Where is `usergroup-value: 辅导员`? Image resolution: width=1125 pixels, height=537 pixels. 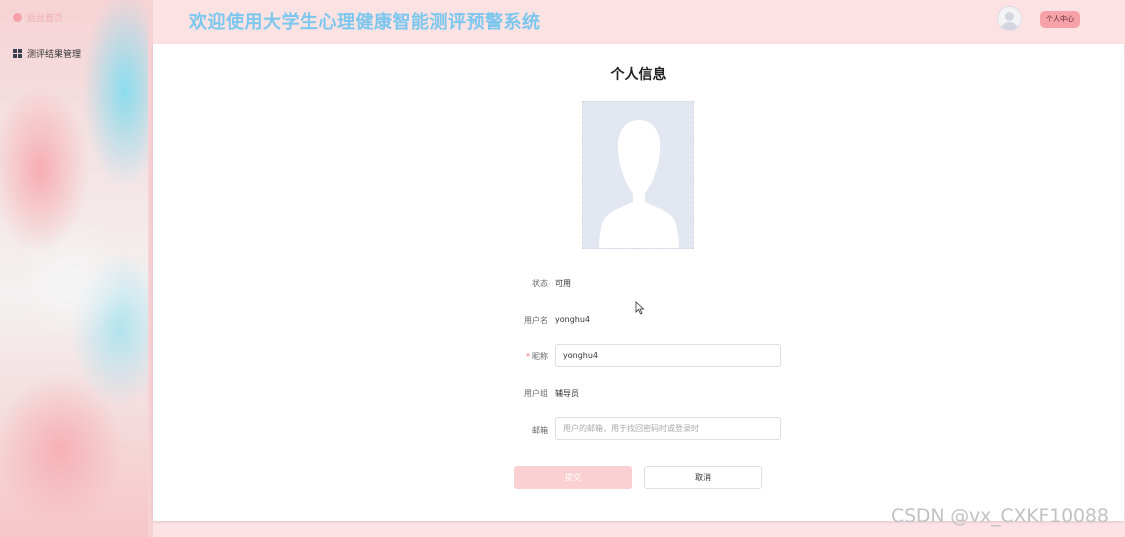
usergroup-value: 辅导员 is located at coordinates (567, 393).